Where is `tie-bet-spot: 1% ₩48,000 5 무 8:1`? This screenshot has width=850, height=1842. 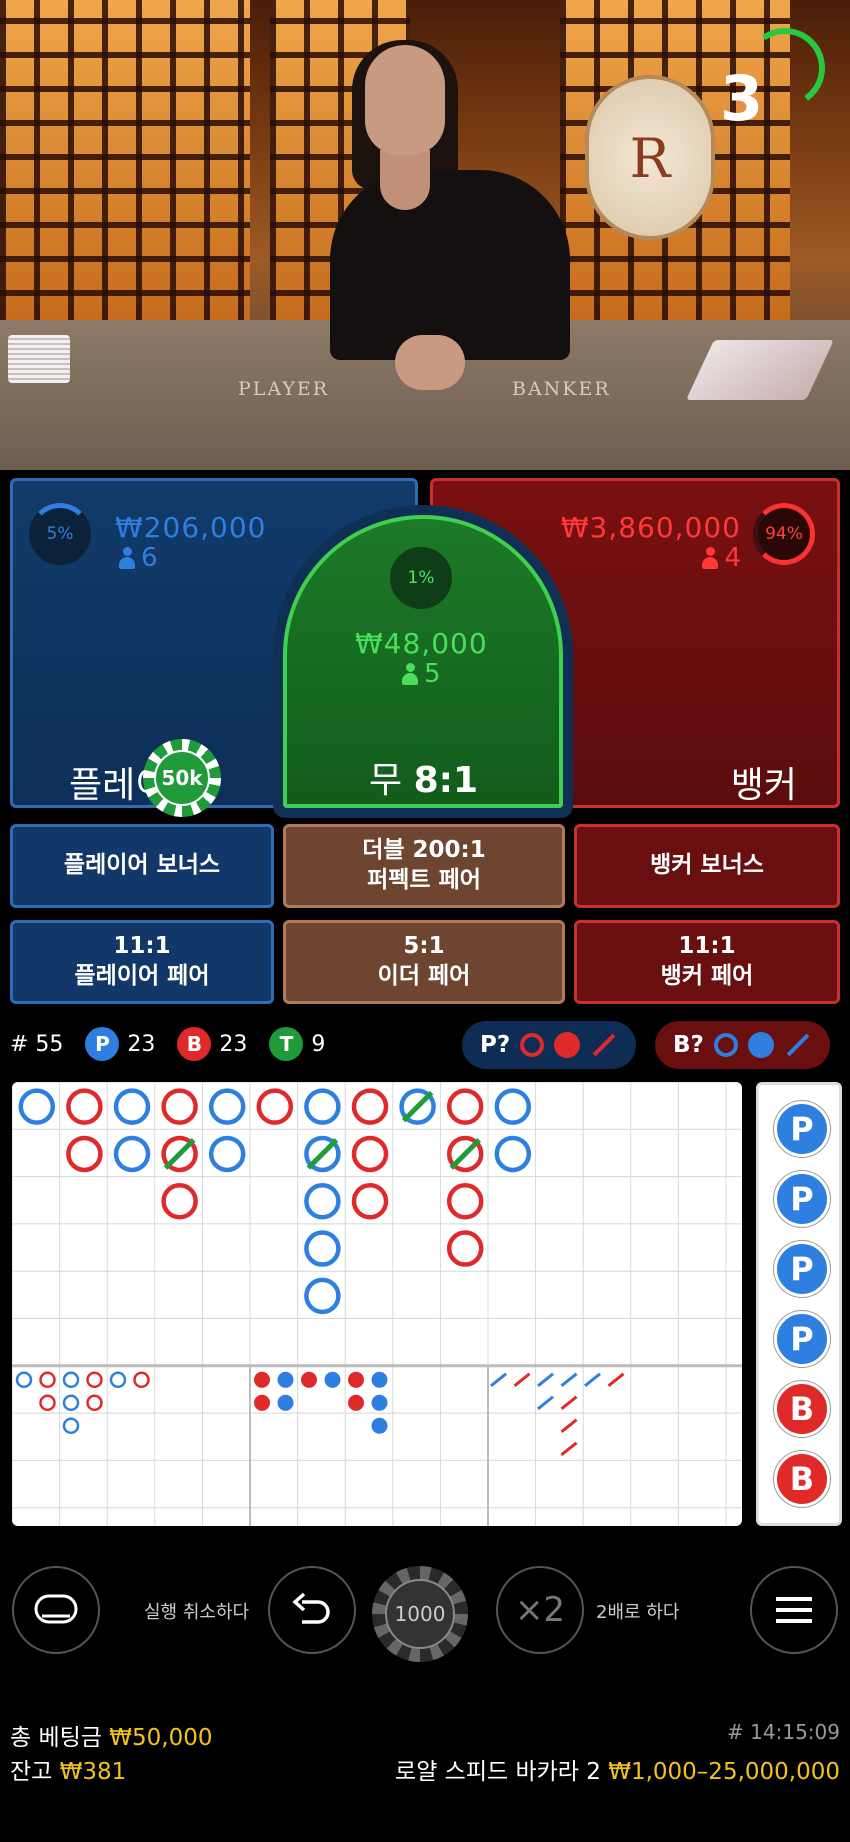 tie-bet-spot: 1% ₩48,000 5 무 8:1 is located at coordinates (423, 661).